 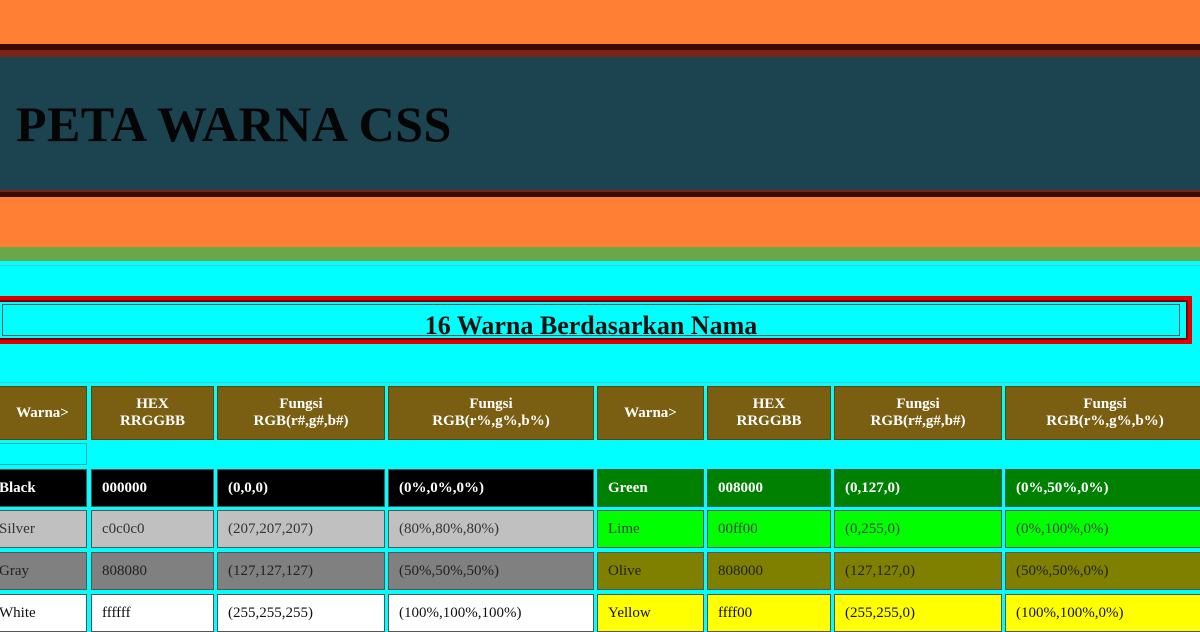 What do you see at coordinates (650, 529) in the screenshot?
I see `table-cell: Lime` at bounding box center [650, 529].